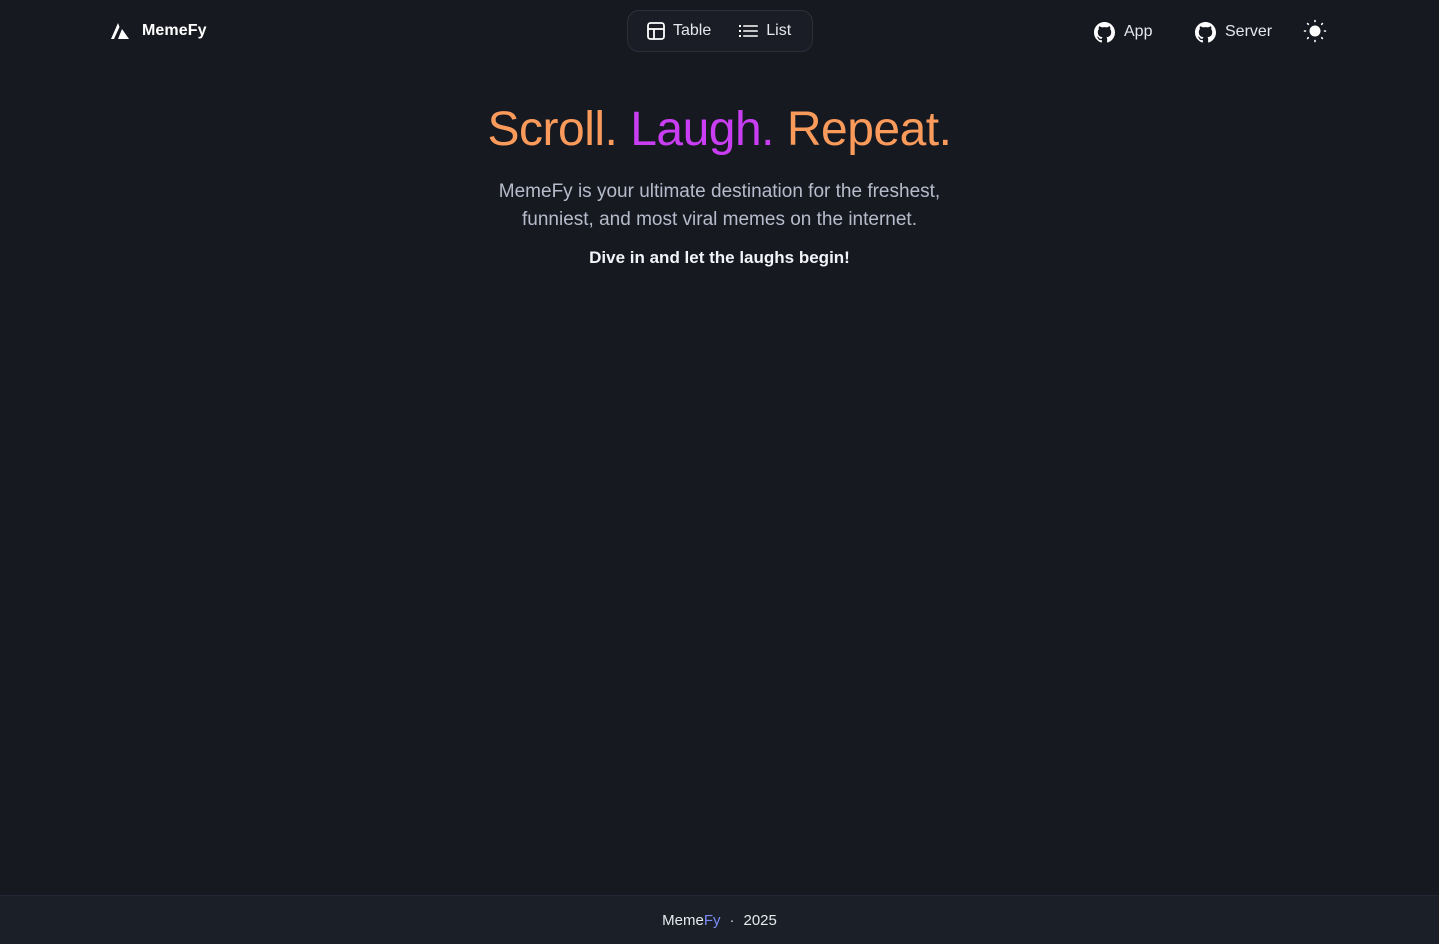 The image size is (1439, 944). I want to click on headline-scroll: Scroll., so click(552, 129).